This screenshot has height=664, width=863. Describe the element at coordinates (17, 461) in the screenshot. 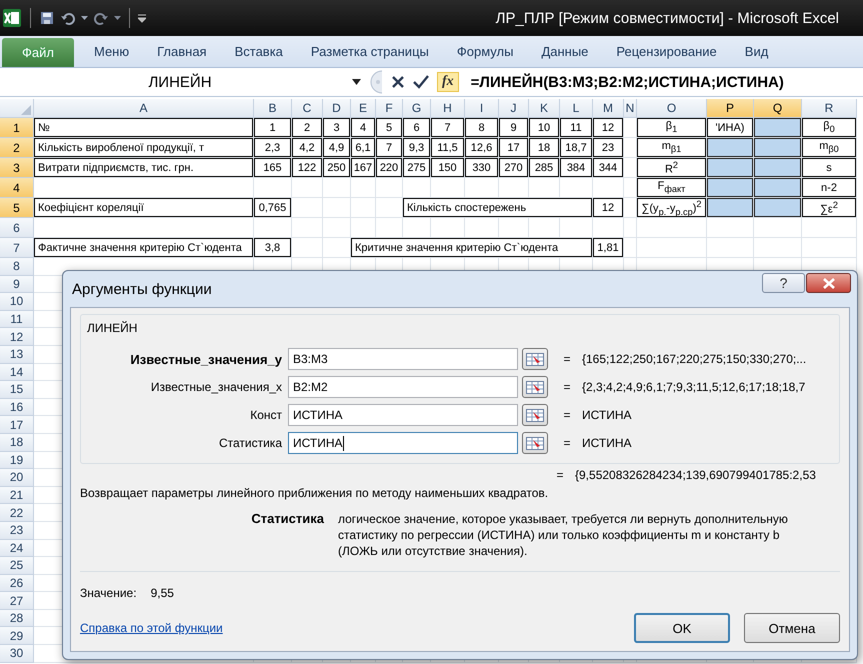

I see `row-header: 19` at that location.